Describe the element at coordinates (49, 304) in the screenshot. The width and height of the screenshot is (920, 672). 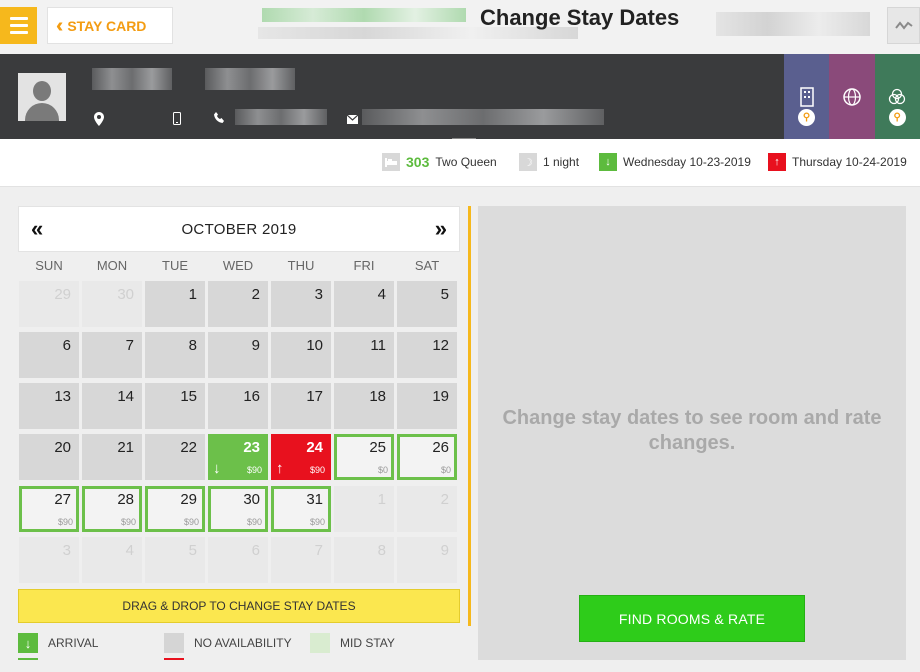
I see `calendar-day: 29` at that location.